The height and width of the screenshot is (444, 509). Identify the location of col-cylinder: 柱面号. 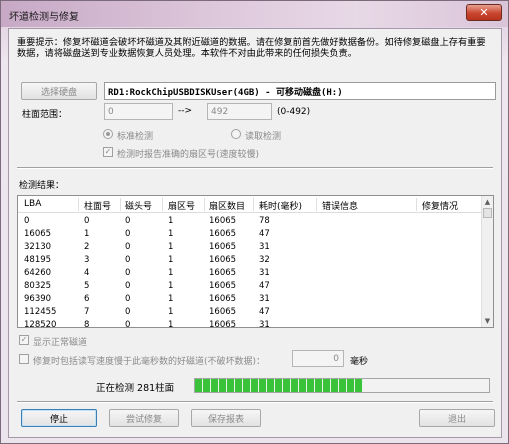
(97, 205).